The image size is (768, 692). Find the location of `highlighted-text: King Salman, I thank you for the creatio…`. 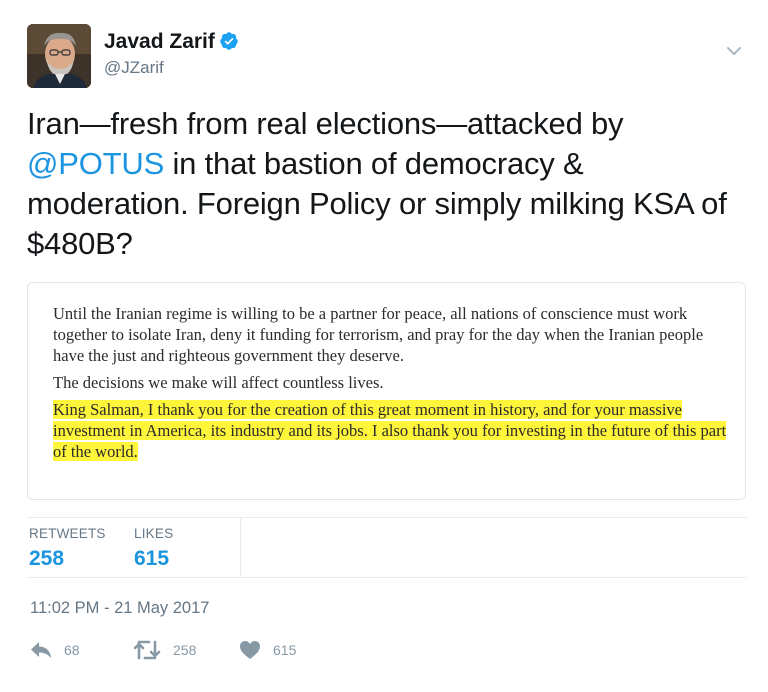

highlighted-text: King Salman, I thank you for the creatio… is located at coordinates (390, 430).